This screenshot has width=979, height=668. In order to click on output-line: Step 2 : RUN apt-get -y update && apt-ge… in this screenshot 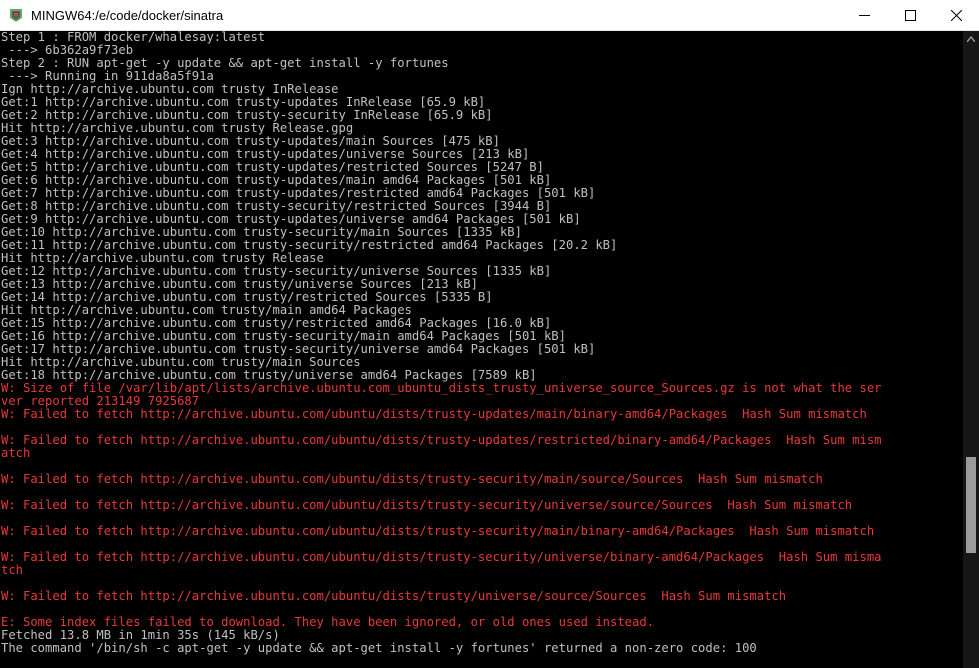, I will do `click(225, 63)`.